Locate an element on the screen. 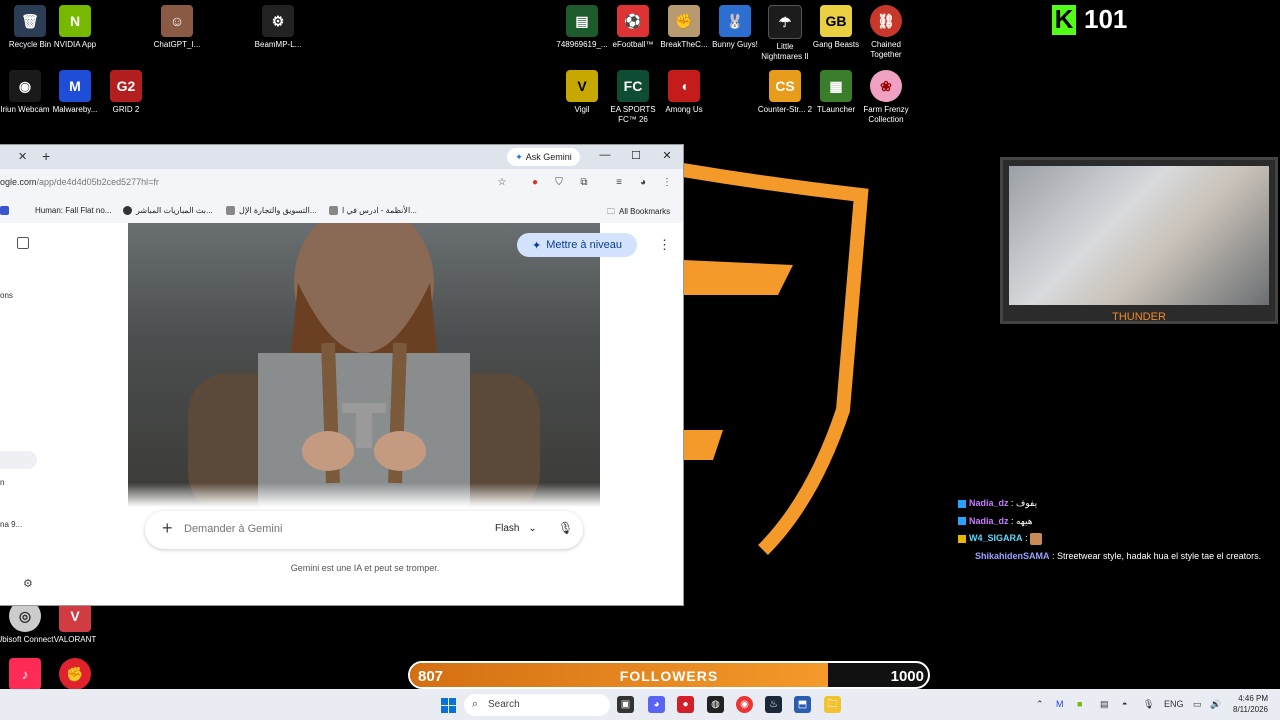  settings-gear-icon: ⚙ is located at coordinates (28, 583).